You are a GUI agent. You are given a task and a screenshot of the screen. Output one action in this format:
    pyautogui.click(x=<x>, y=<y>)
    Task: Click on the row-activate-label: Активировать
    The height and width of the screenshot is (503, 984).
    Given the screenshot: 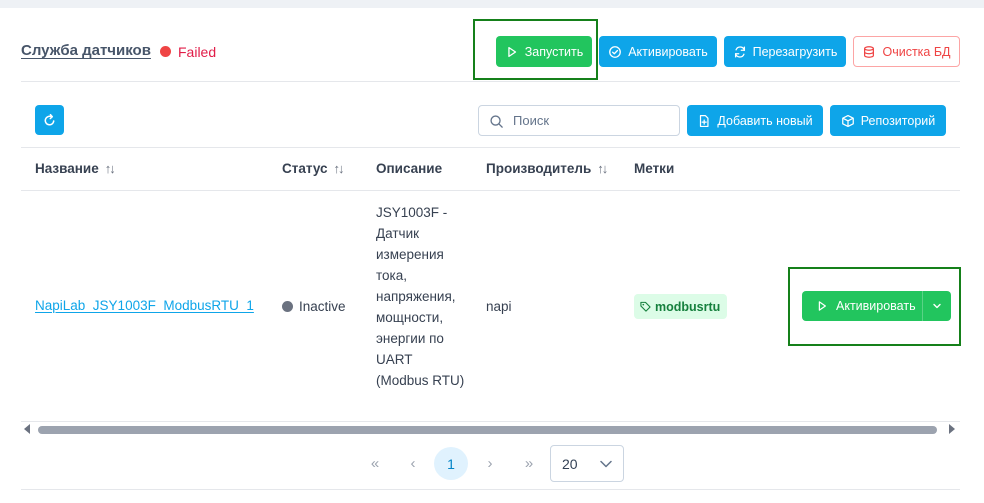 What is the action you would take?
    pyautogui.click(x=876, y=306)
    